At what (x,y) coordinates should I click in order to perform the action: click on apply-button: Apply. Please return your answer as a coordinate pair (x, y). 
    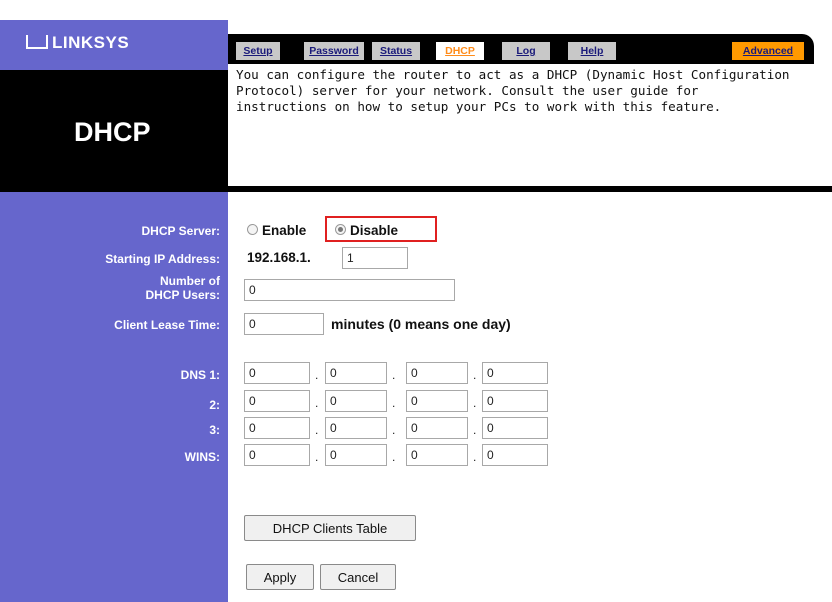
    Looking at the image, I should click on (280, 577).